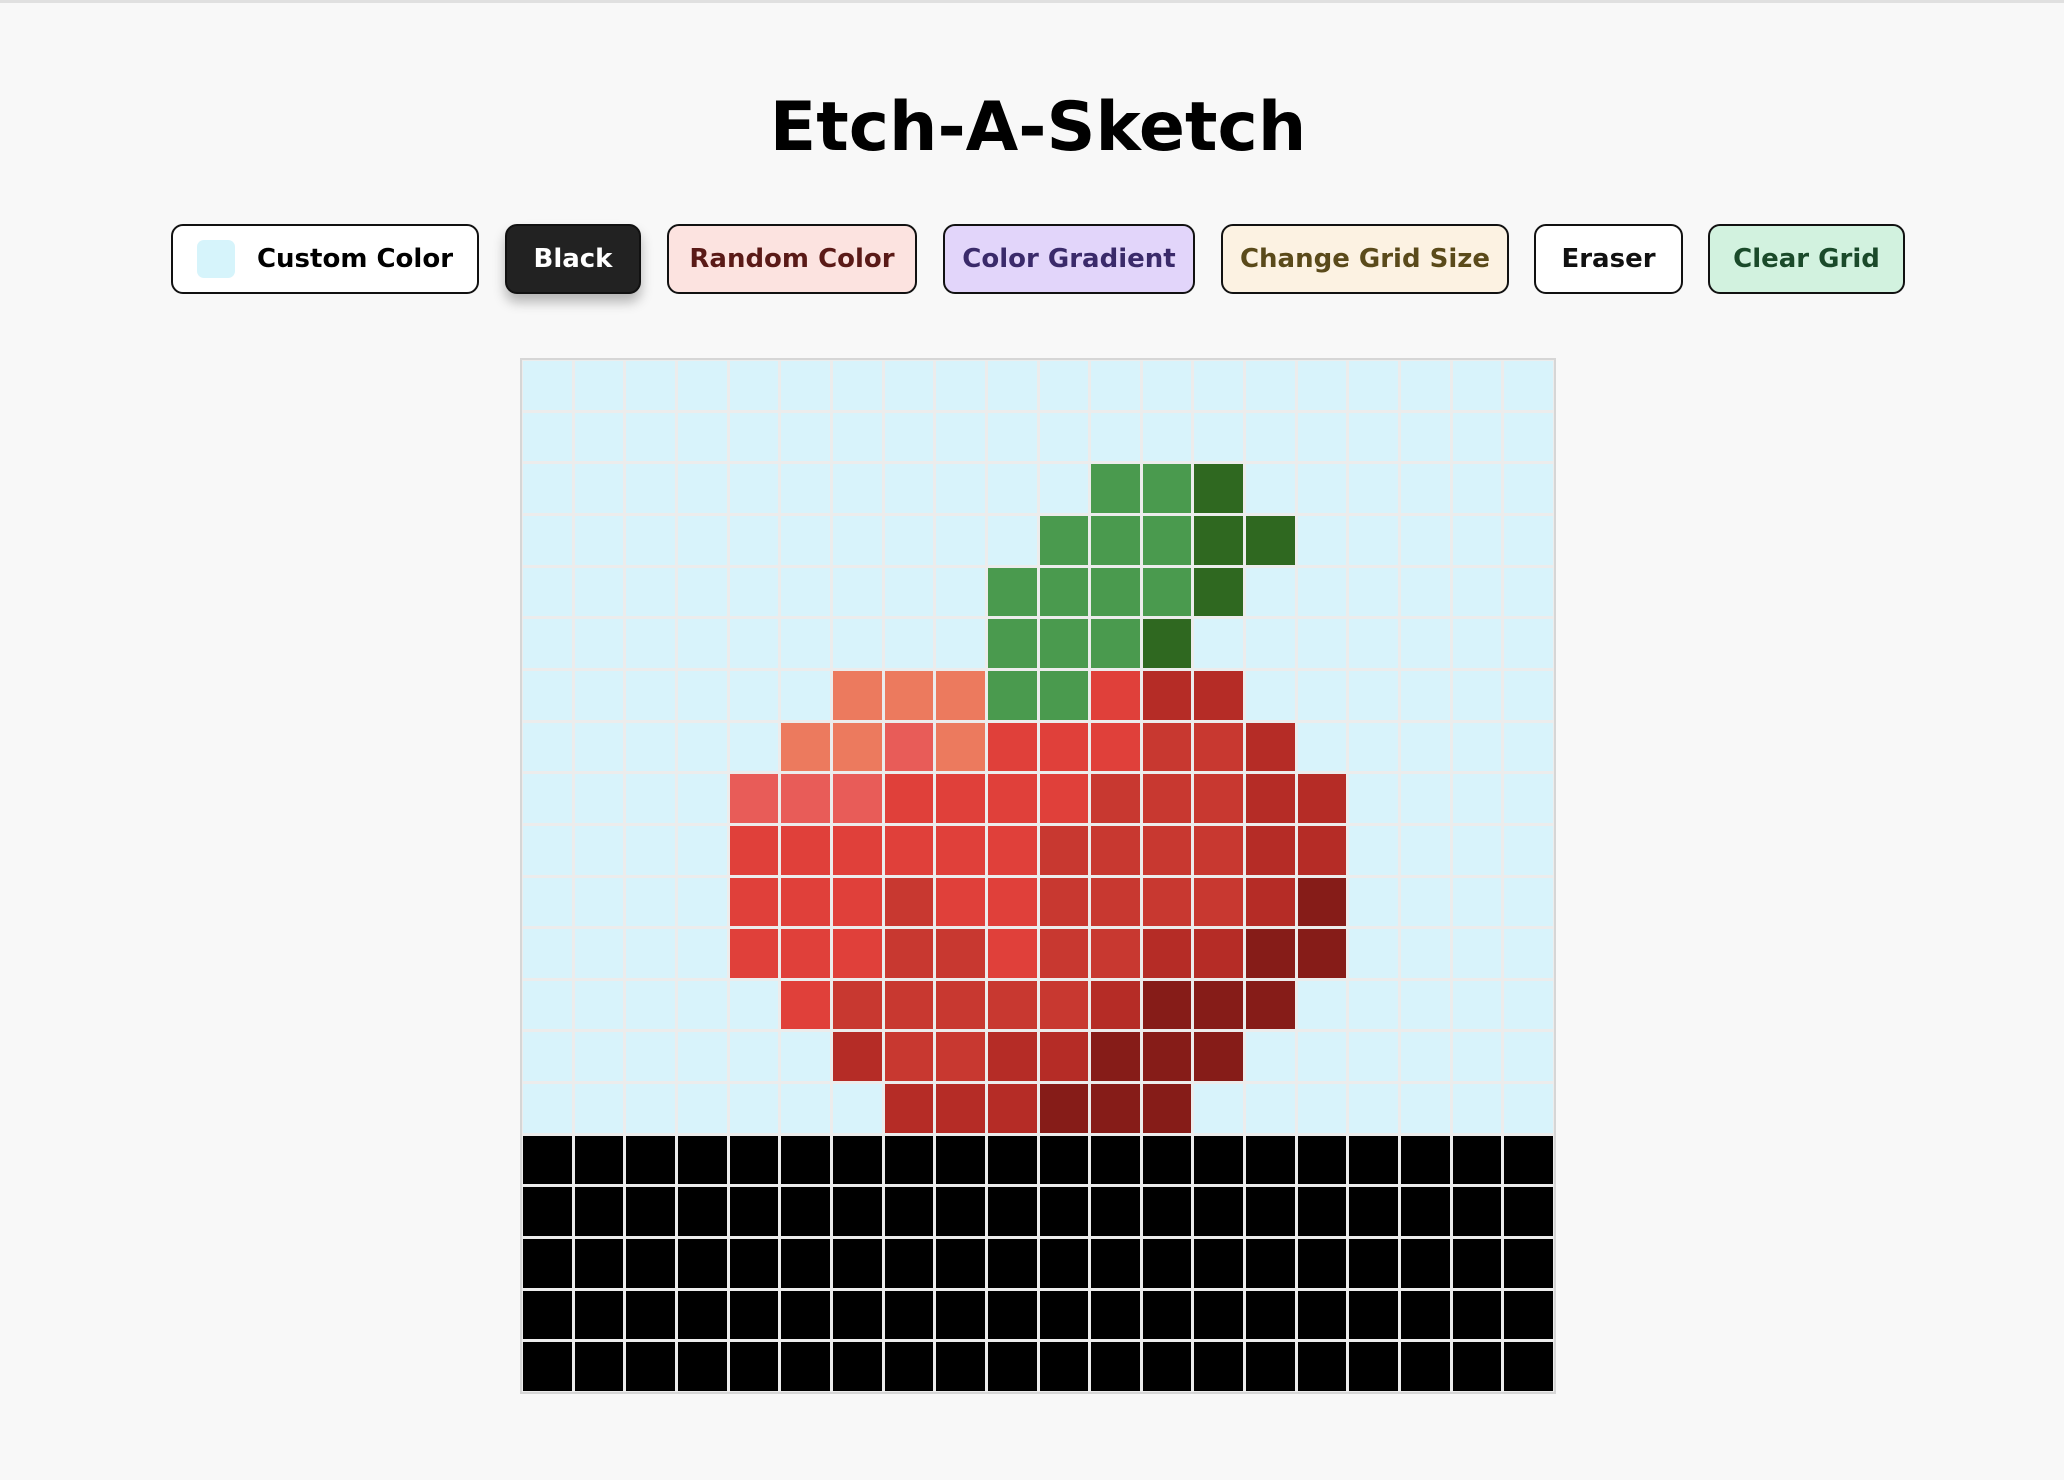 Image resolution: width=2064 pixels, height=1480 pixels. Describe the element at coordinates (1365, 259) in the screenshot. I see `change-grid-size-button: Change Grid Size` at that location.